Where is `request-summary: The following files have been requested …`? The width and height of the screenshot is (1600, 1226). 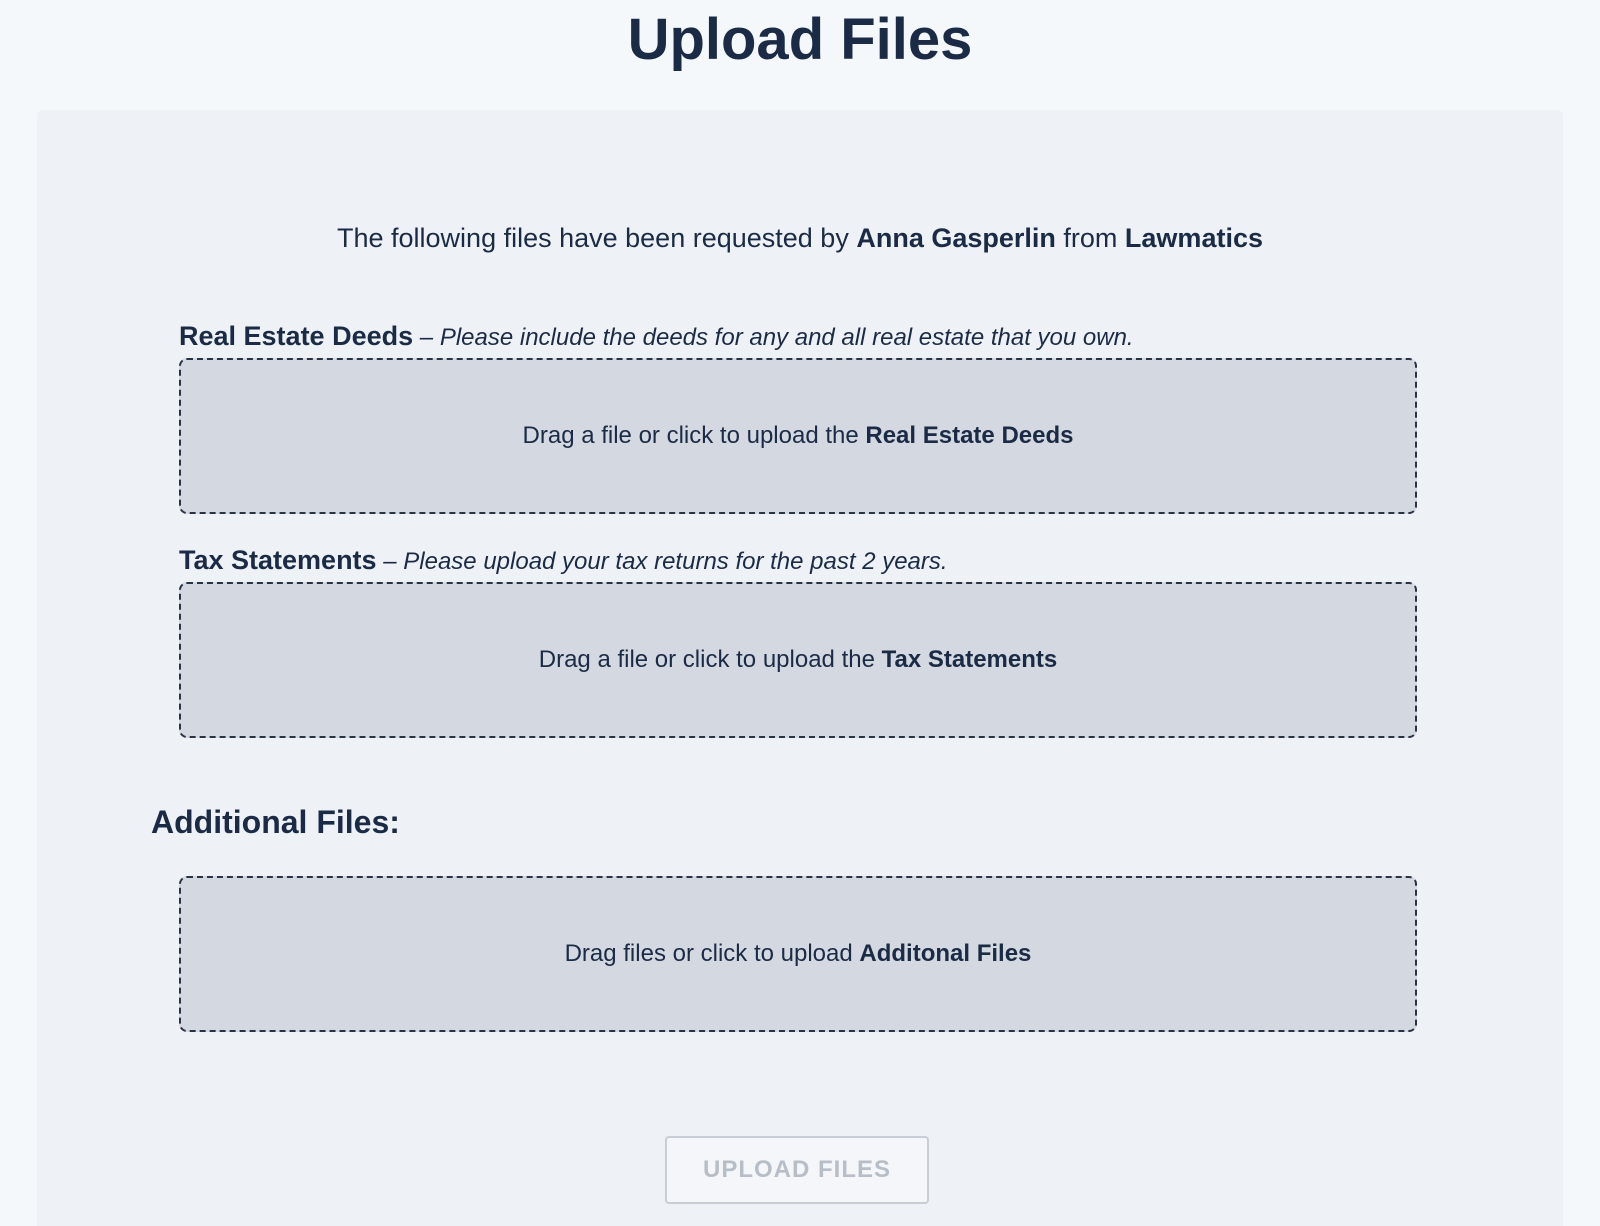
request-summary: The following files have been requested … is located at coordinates (800, 238).